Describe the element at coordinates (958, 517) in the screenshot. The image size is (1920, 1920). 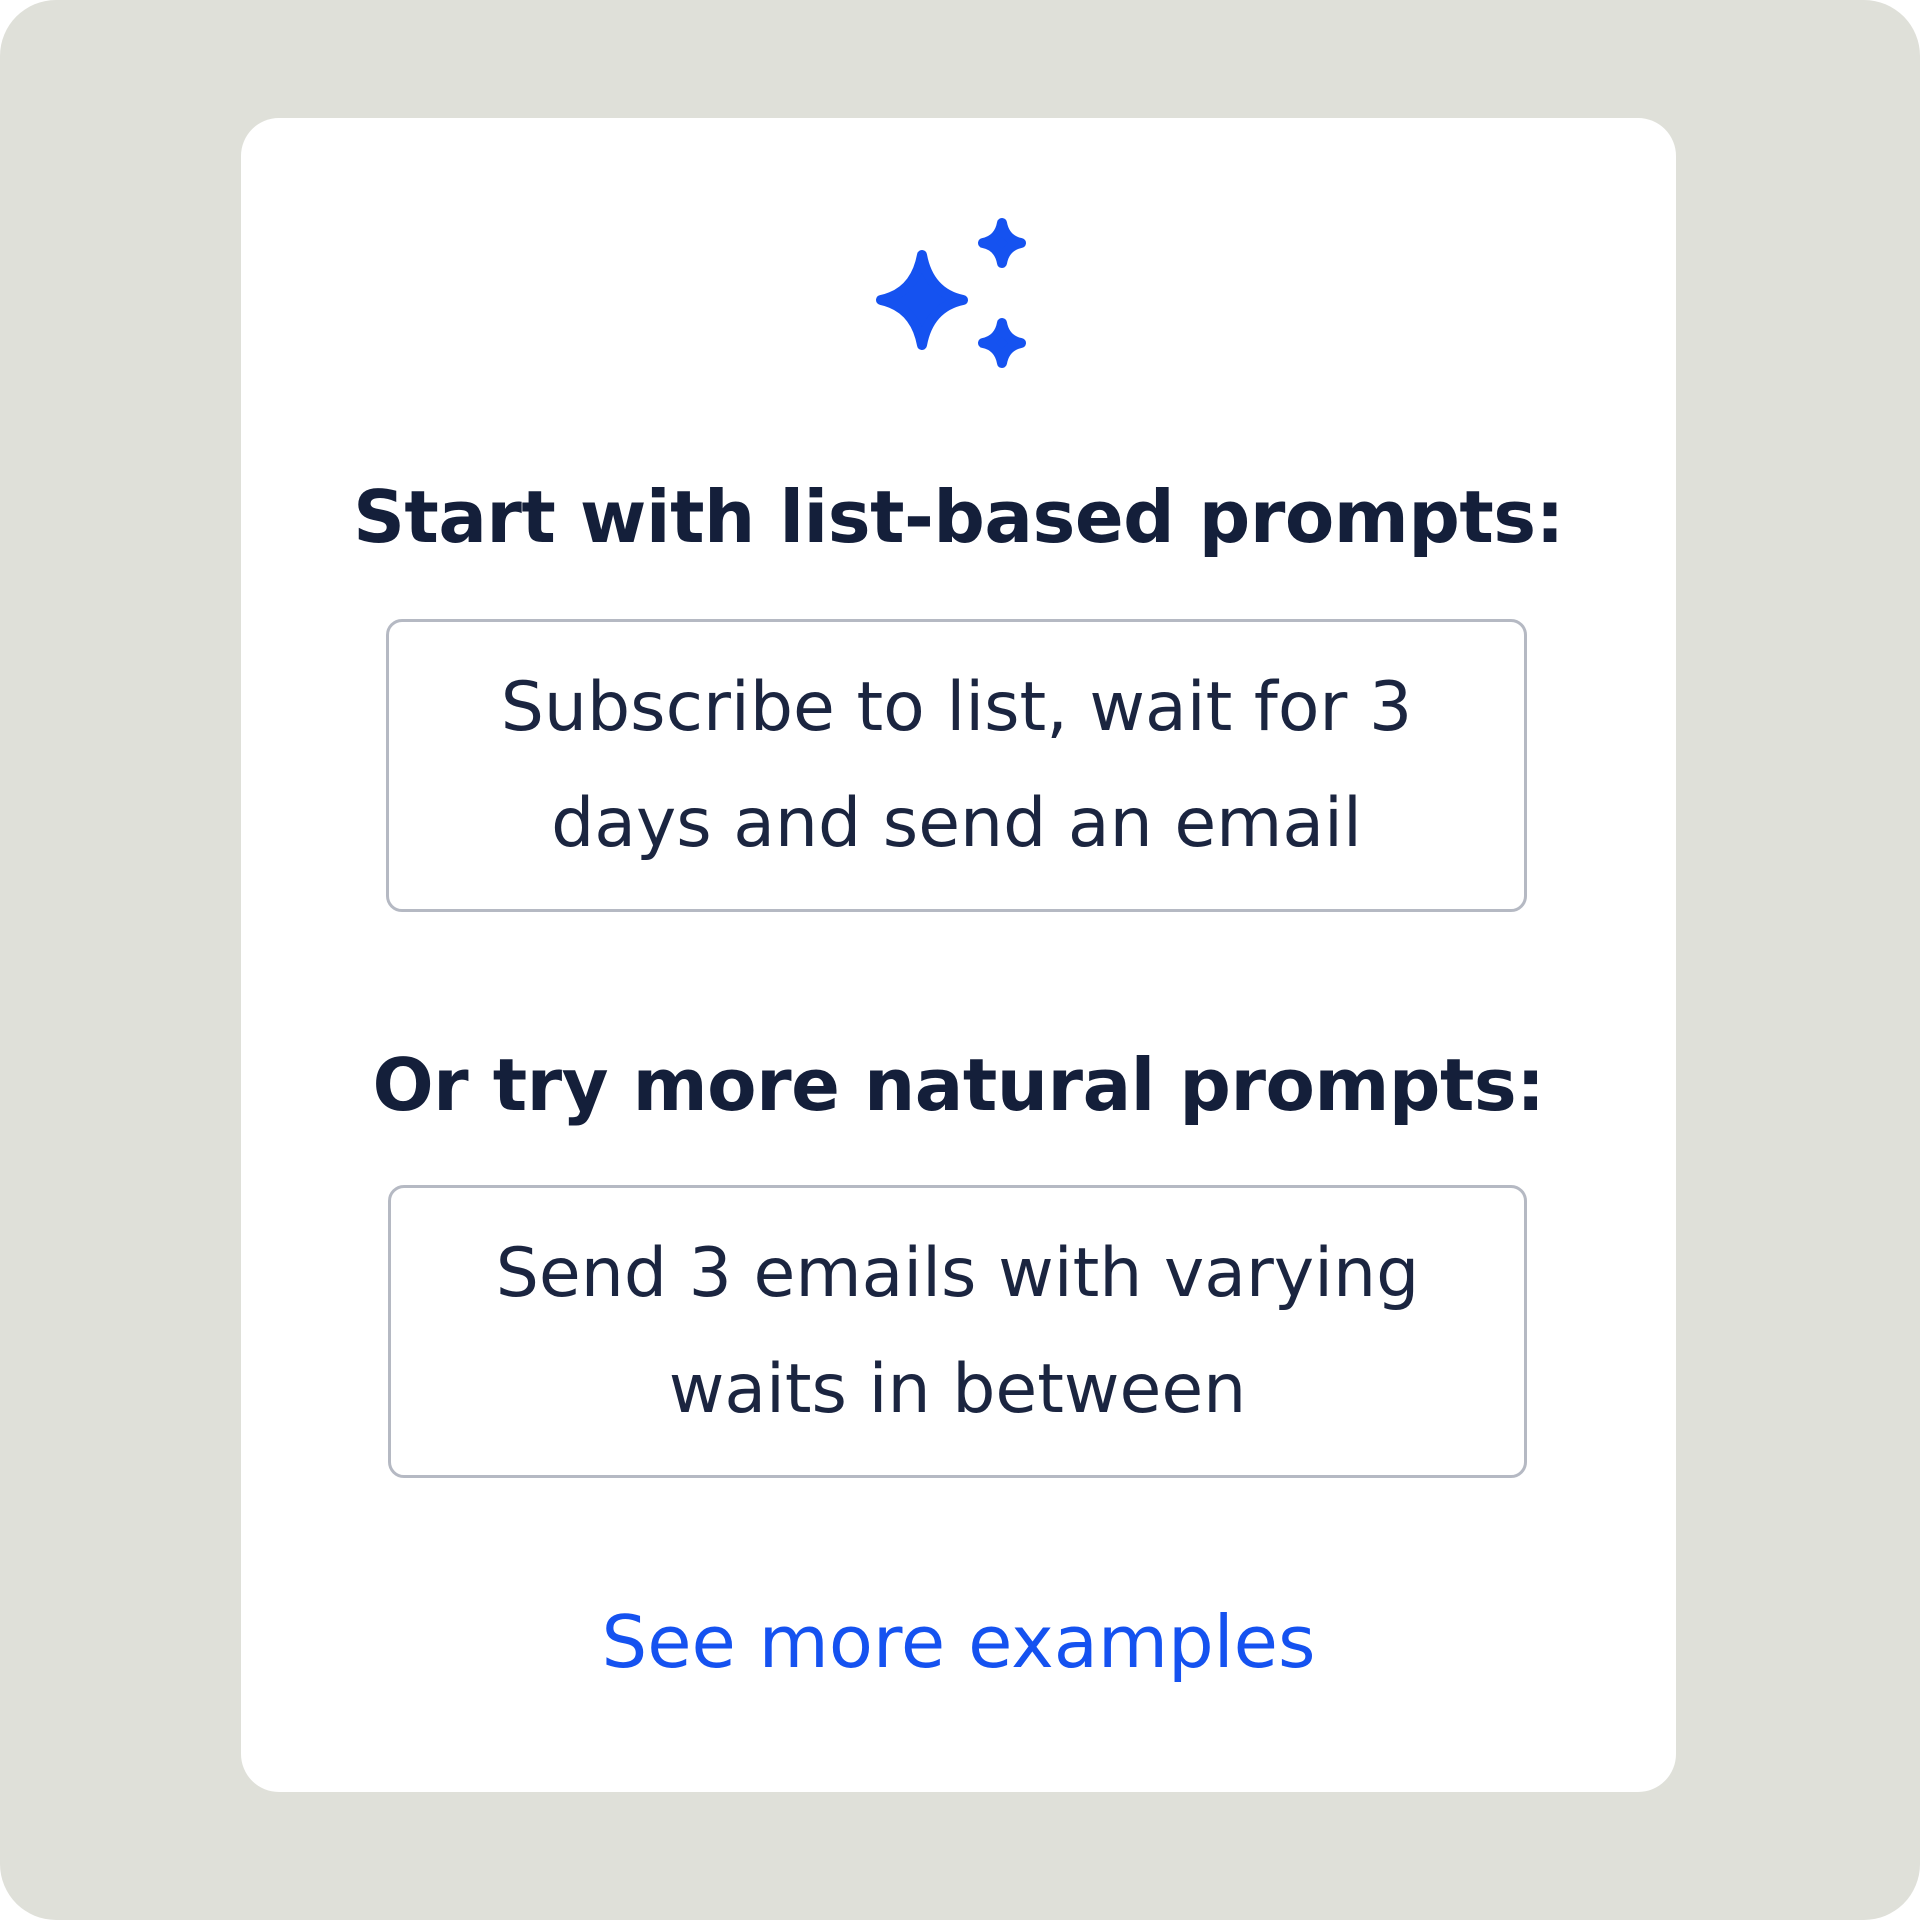
I see `list-prompts-heading: Start with list-based prompts:` at that location.